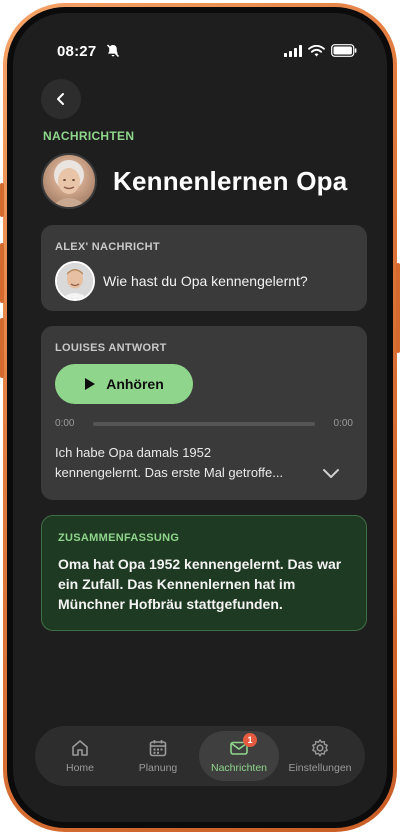  Describe the element at coordinates (239, 768) in the screenshot. I see `tab-label: Nachrichten` at that location.